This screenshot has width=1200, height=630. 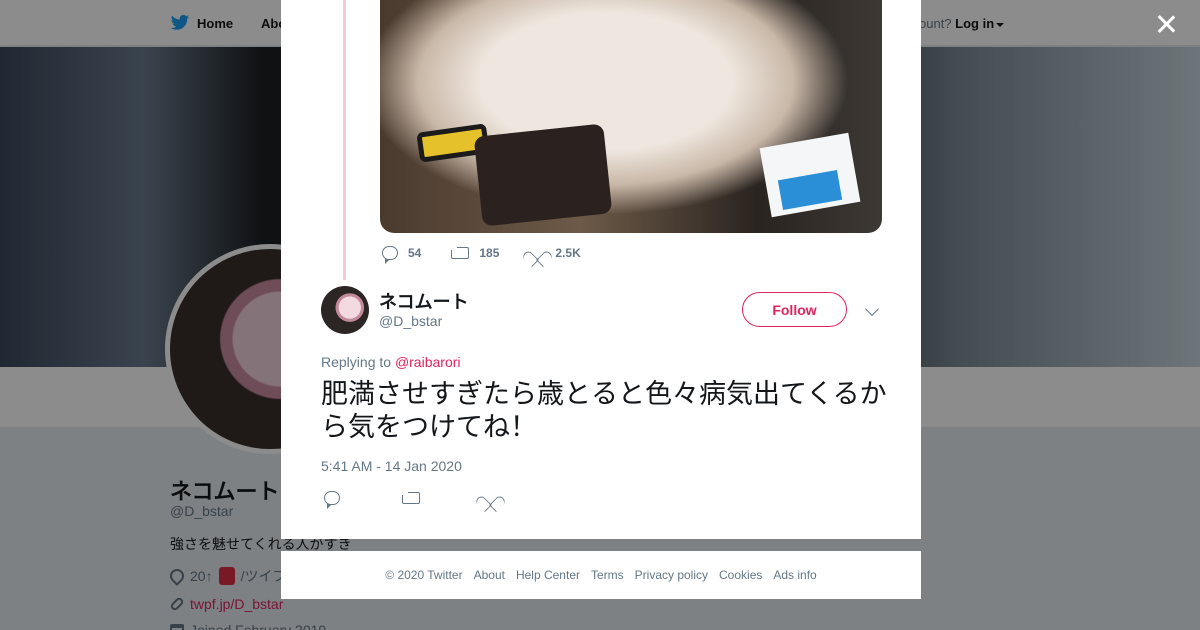 What do you see at coordinates (402, 254) in the screenshot?
I see `reply-button: 54` at bounding box center [402, 254].